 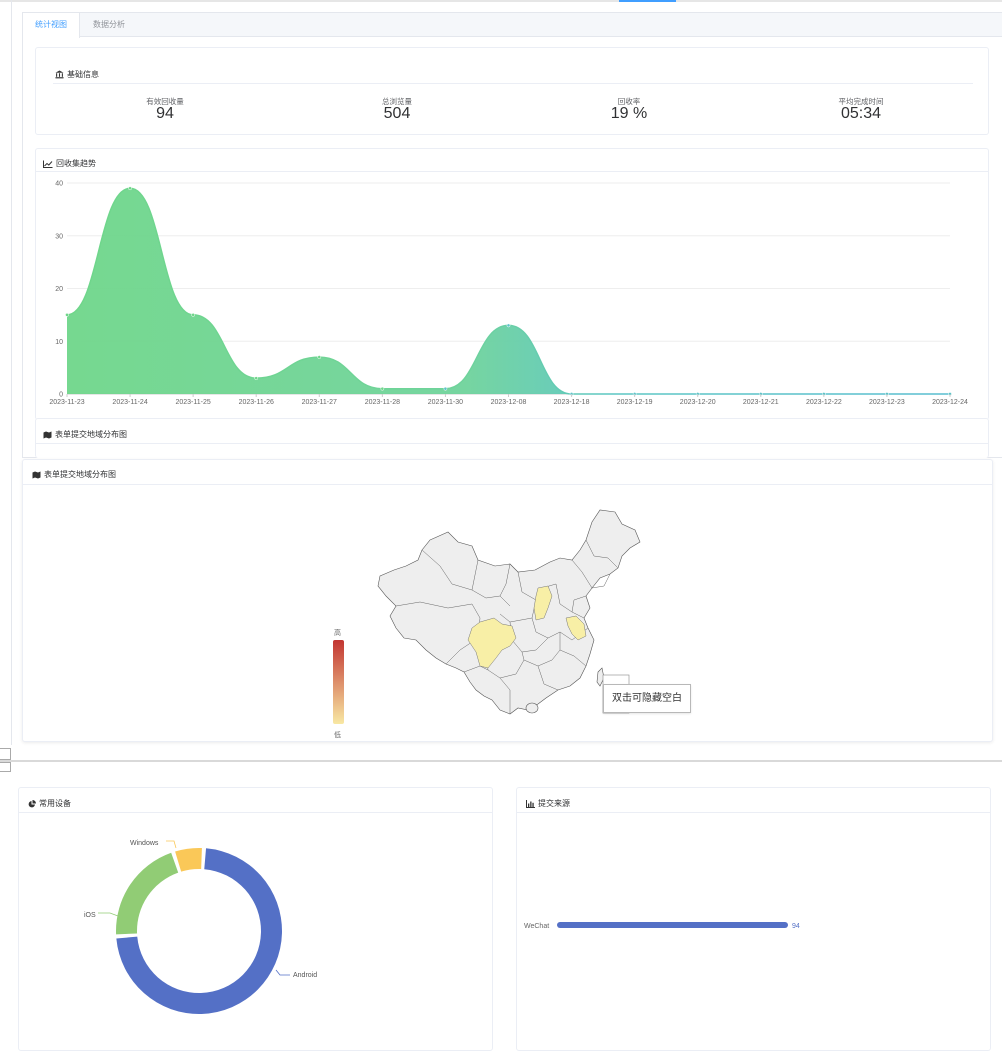 What do you see at coordinates (672, 925) in the screenshot?
I see `bar-wechat` at bounding box center [672, 925].